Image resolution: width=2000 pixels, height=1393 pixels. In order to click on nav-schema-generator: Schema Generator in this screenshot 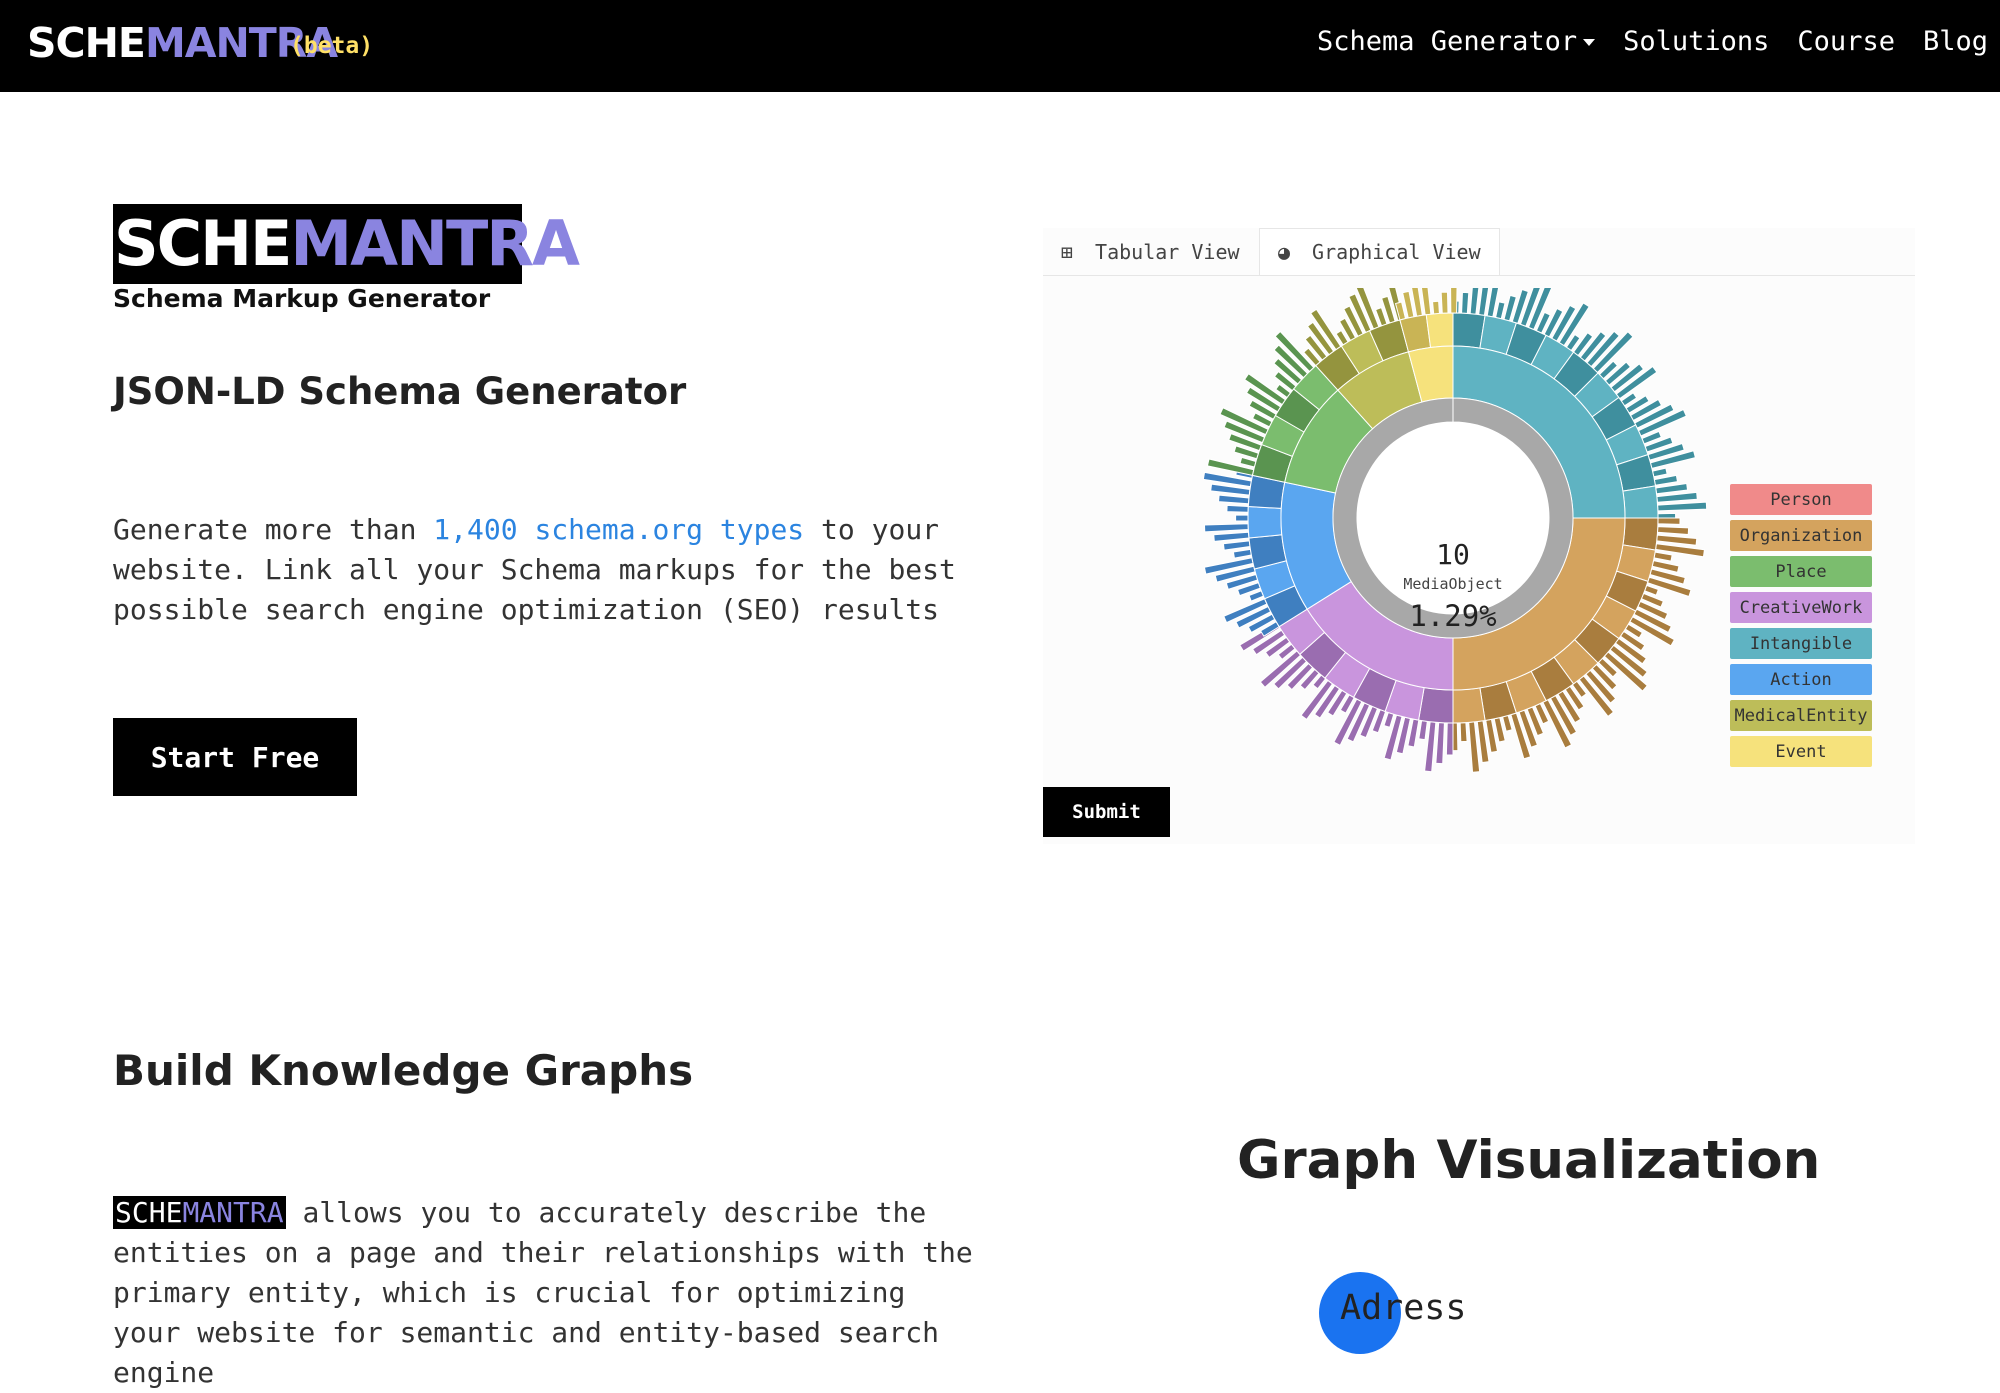, I will do `click(1456, 41)`.